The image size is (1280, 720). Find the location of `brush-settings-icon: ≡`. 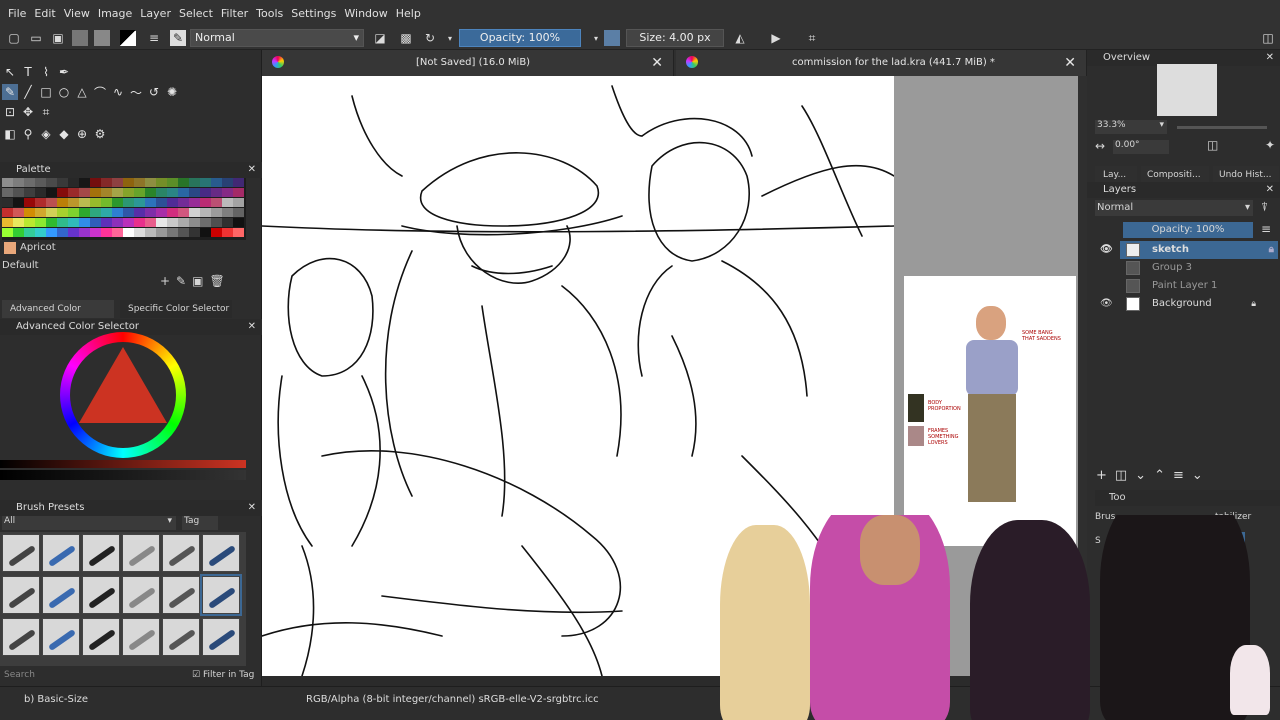

brush-settings-icon: ≡ is located at coordinates (154, 38).